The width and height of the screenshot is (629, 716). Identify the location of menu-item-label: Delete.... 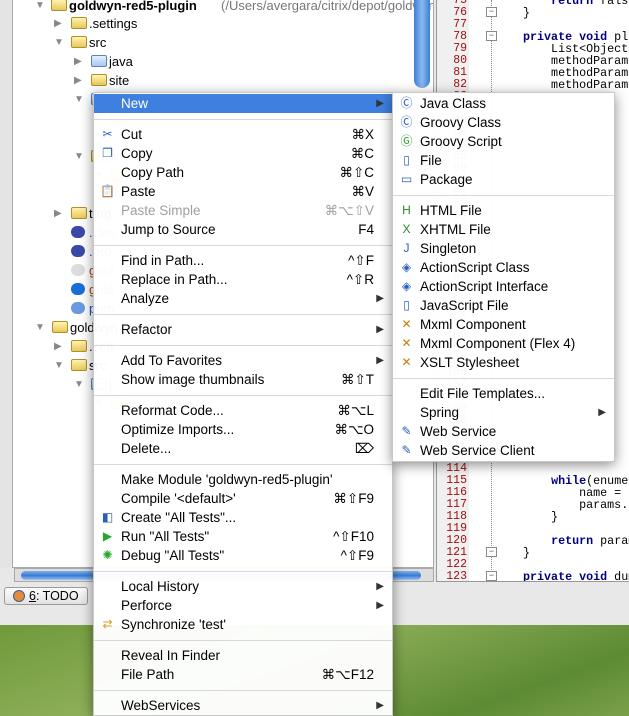
(146, 448).